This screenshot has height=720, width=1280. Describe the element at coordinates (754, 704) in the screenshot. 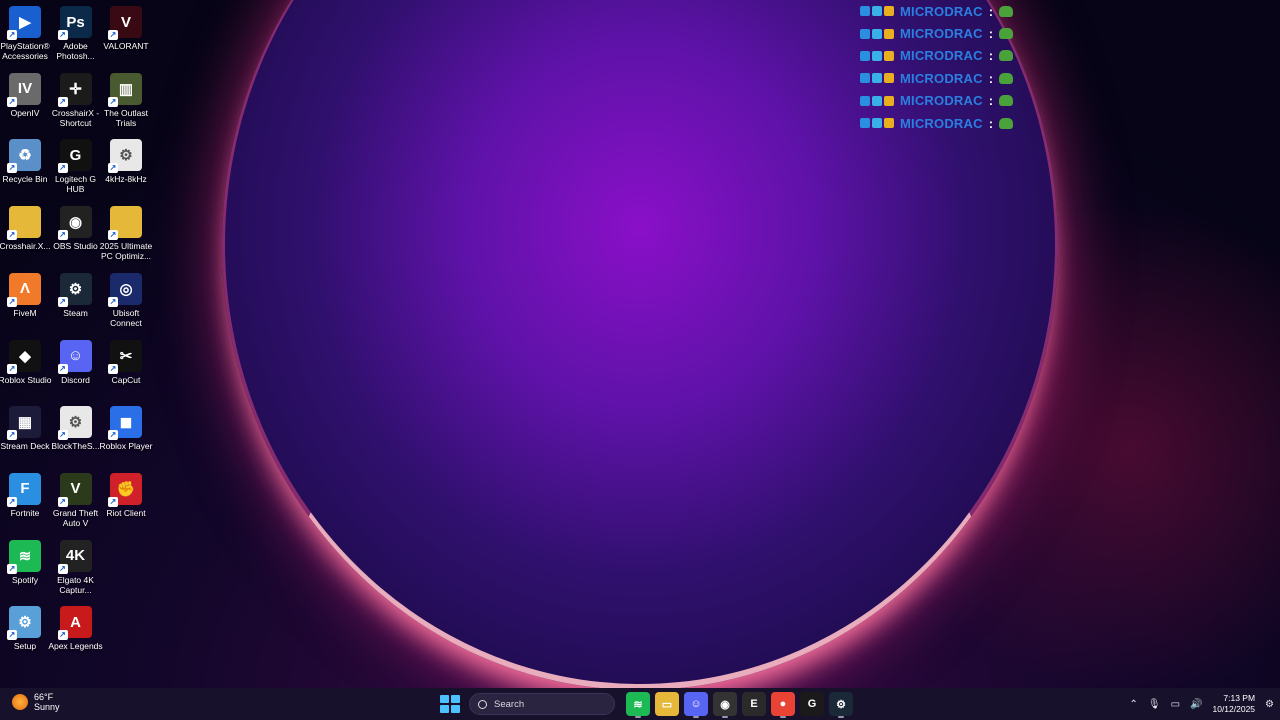

I see `taskbar-epic-games-icon: E` at that location.